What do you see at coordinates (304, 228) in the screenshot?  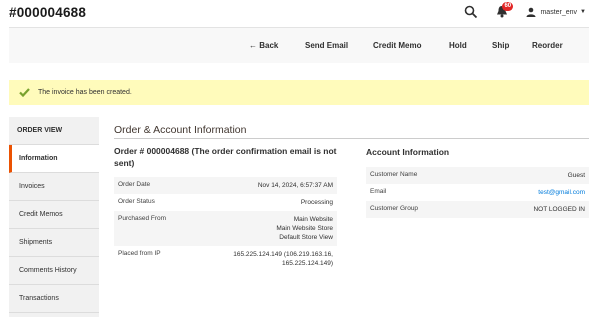 I see `value-line: Main Website Store` at bounding box center [304, 228].